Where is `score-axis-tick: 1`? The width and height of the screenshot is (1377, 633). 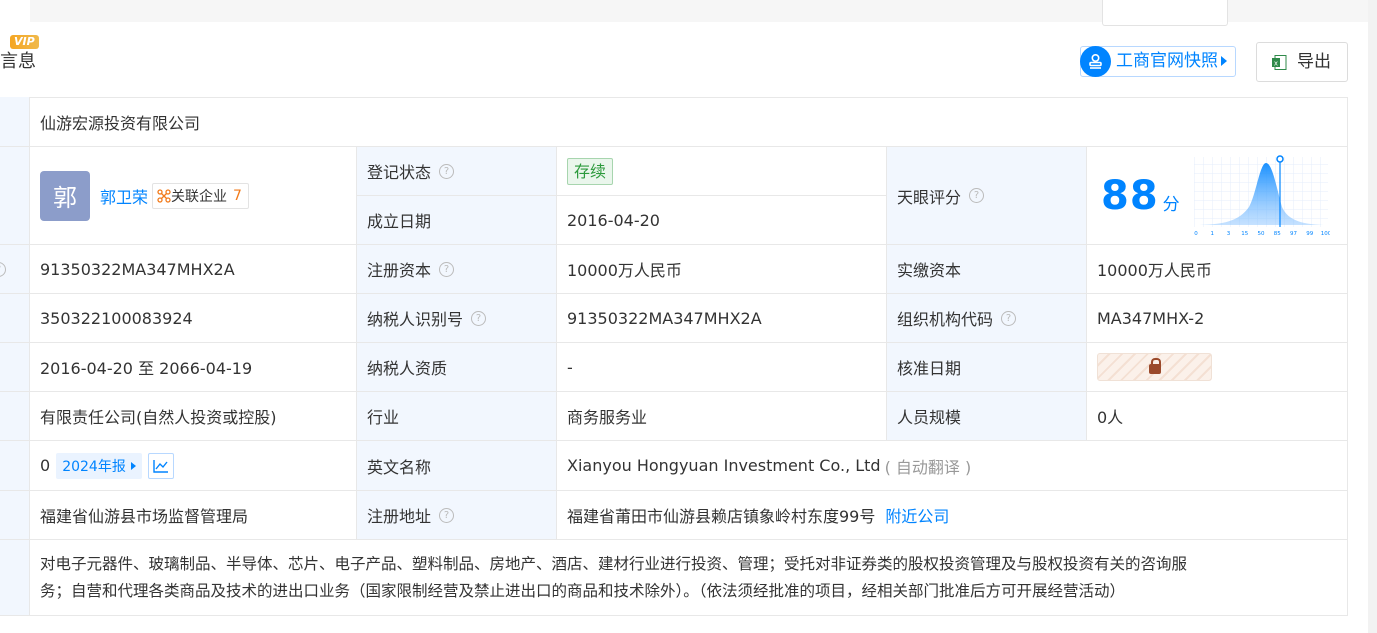
score-axis-tick: 1 is located at coordinates (1212, 234).